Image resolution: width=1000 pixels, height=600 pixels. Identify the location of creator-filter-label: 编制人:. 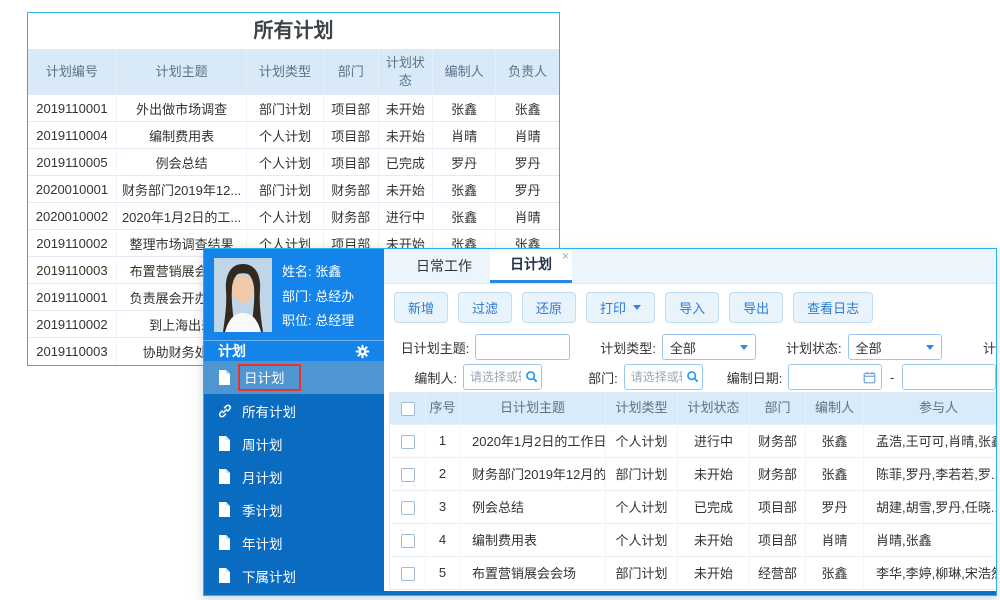
(435, 378).